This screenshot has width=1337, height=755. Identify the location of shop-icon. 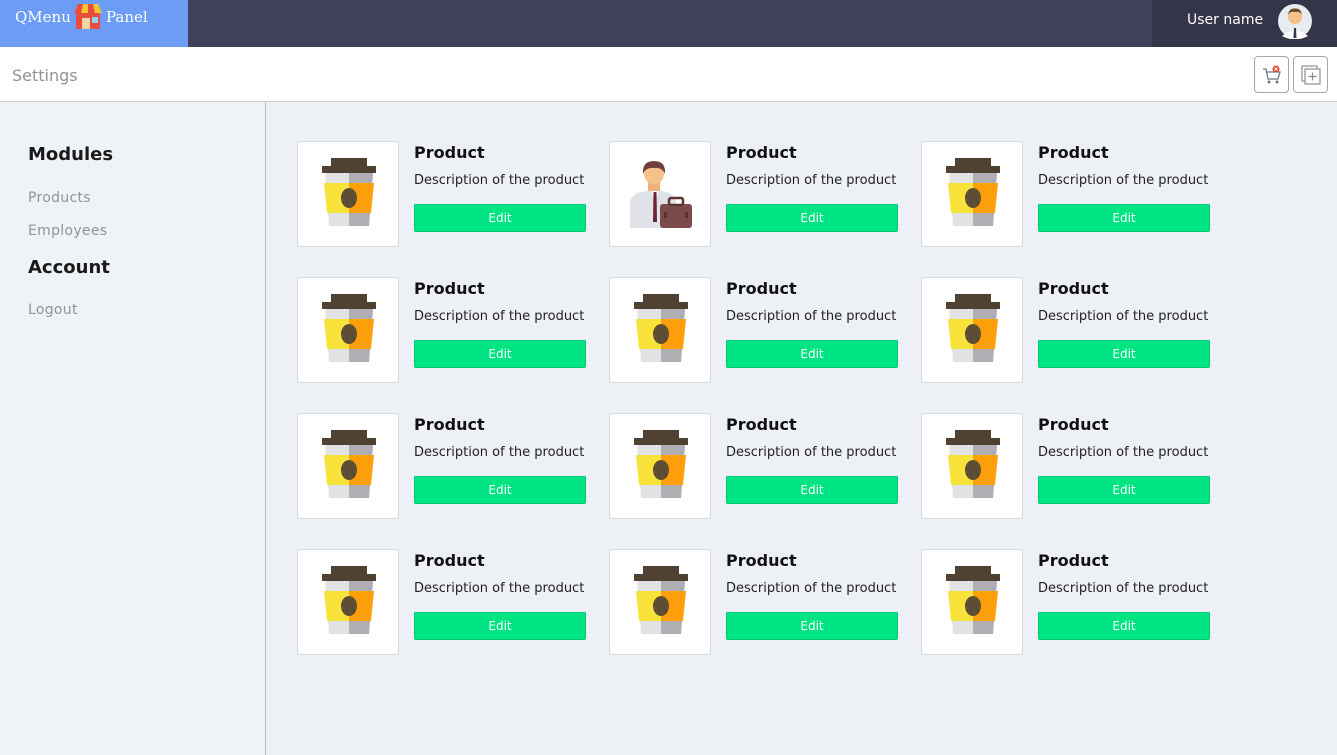
(88, 18).